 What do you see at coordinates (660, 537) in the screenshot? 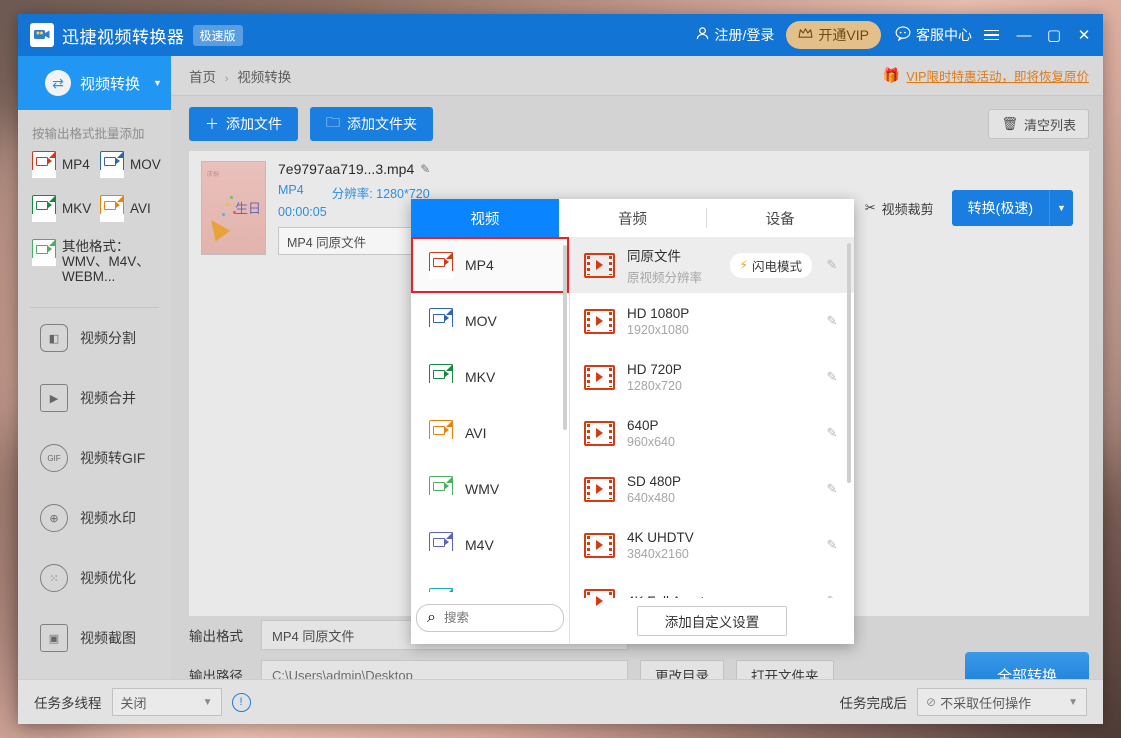
I see `preset-name: 4K UHDTV` at bounding box center [660, 537].